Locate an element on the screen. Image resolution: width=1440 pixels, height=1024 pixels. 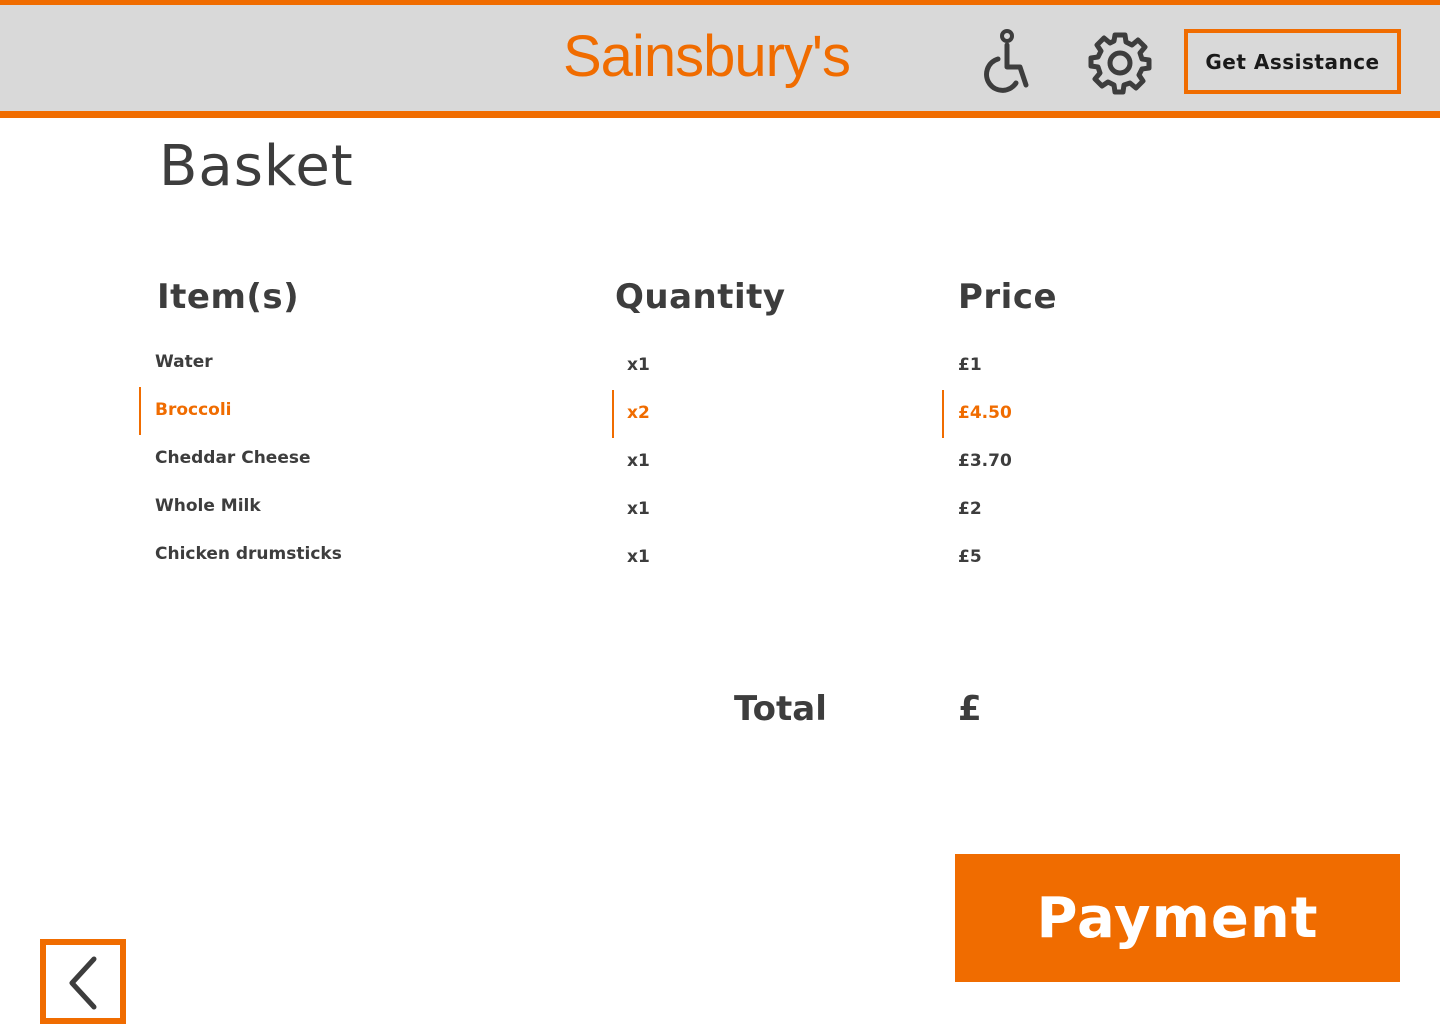
settings-button is located at coordinates (1120, 63).